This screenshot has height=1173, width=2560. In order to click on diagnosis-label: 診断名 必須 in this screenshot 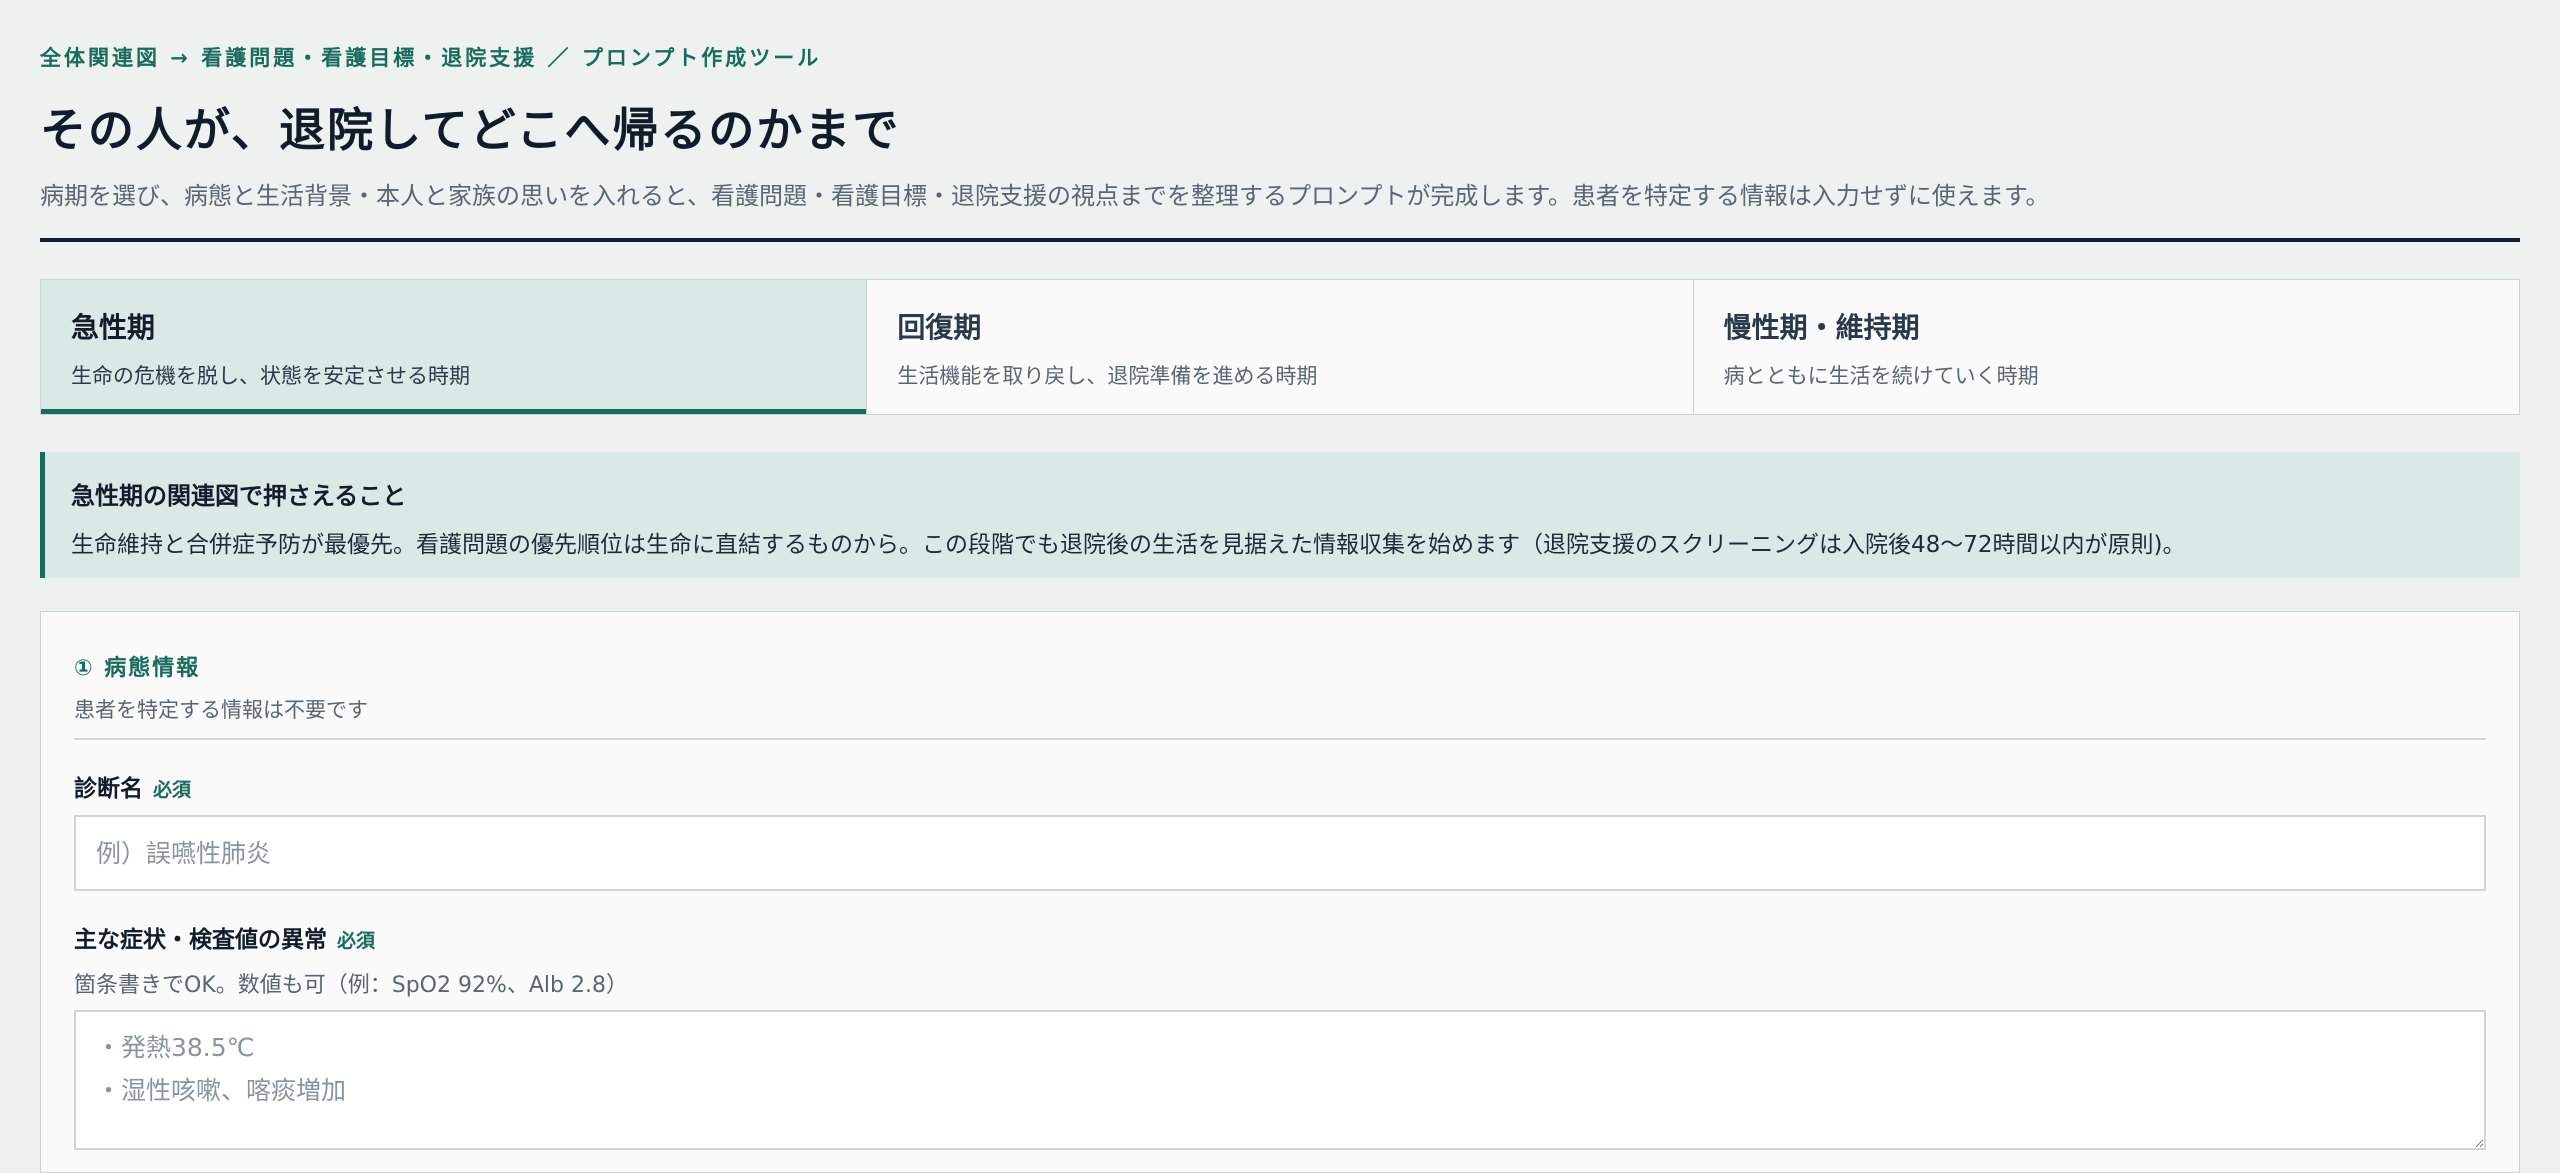, I will do `click(132, 786)`.